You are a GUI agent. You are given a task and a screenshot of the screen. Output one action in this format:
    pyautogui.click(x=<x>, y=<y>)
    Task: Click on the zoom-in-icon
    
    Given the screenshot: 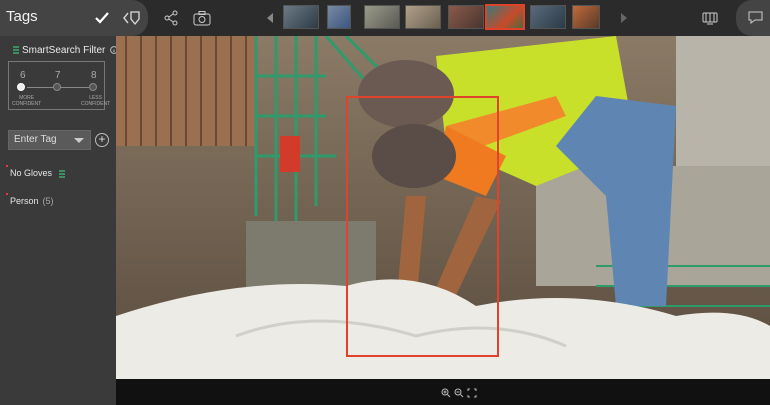 What is the action you would take?
    pyautogui.click(x=446, y=394)
    